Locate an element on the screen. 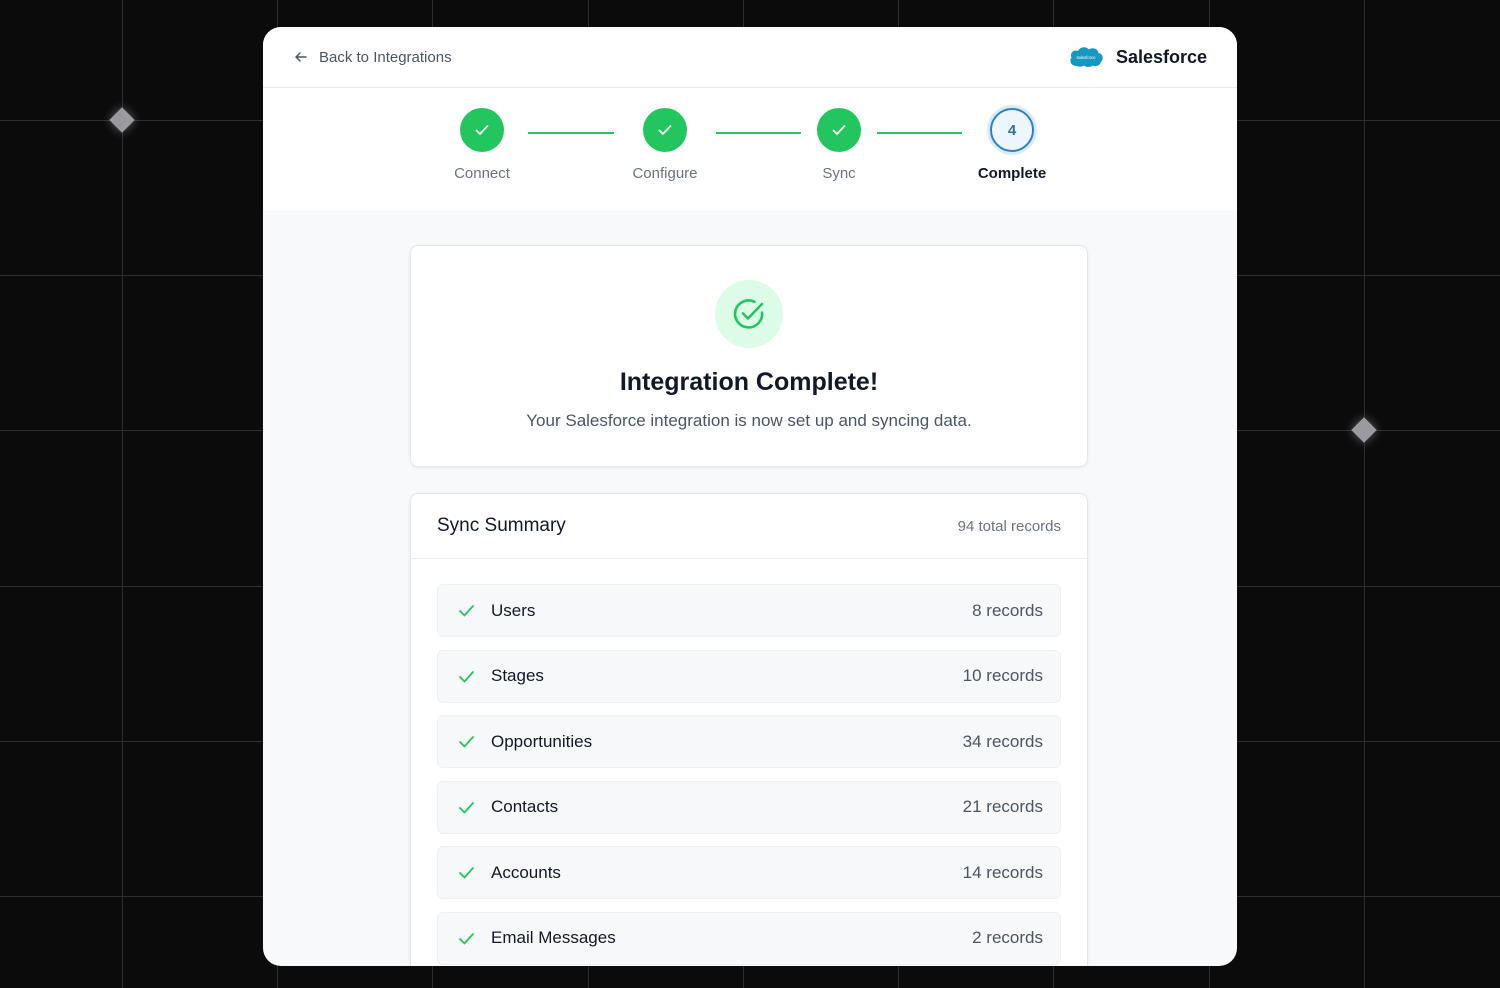 This screenshot has height=988, width=1500. step-label: Configure is located at coordinates (665, 173).